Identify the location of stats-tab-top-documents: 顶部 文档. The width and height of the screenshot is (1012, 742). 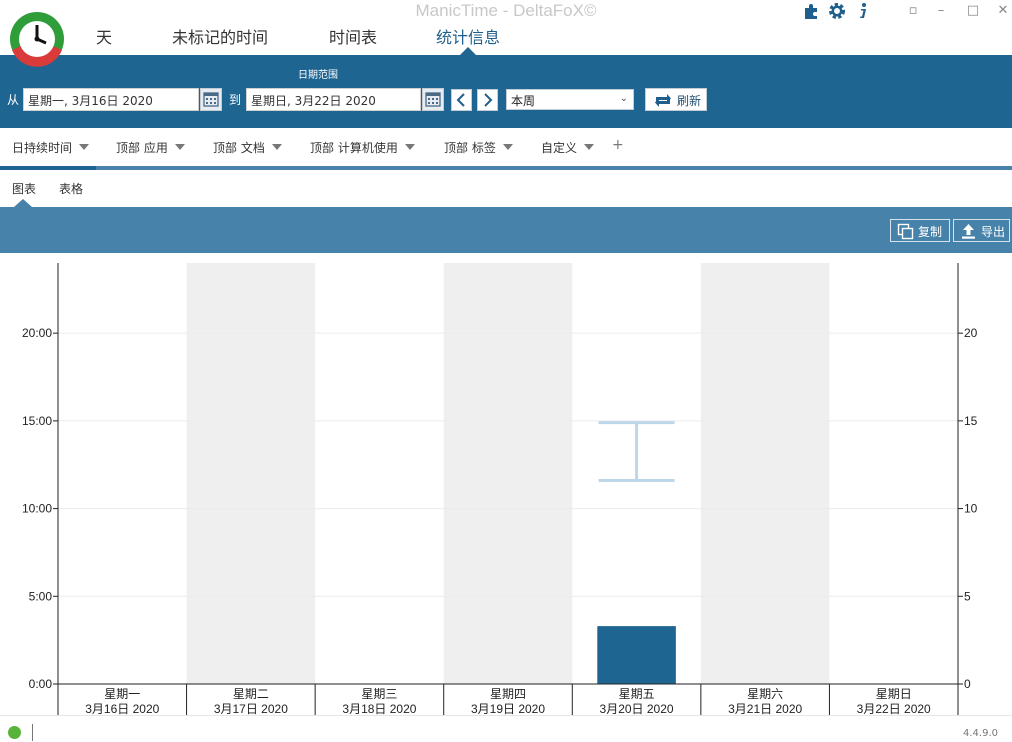
(247, 147).